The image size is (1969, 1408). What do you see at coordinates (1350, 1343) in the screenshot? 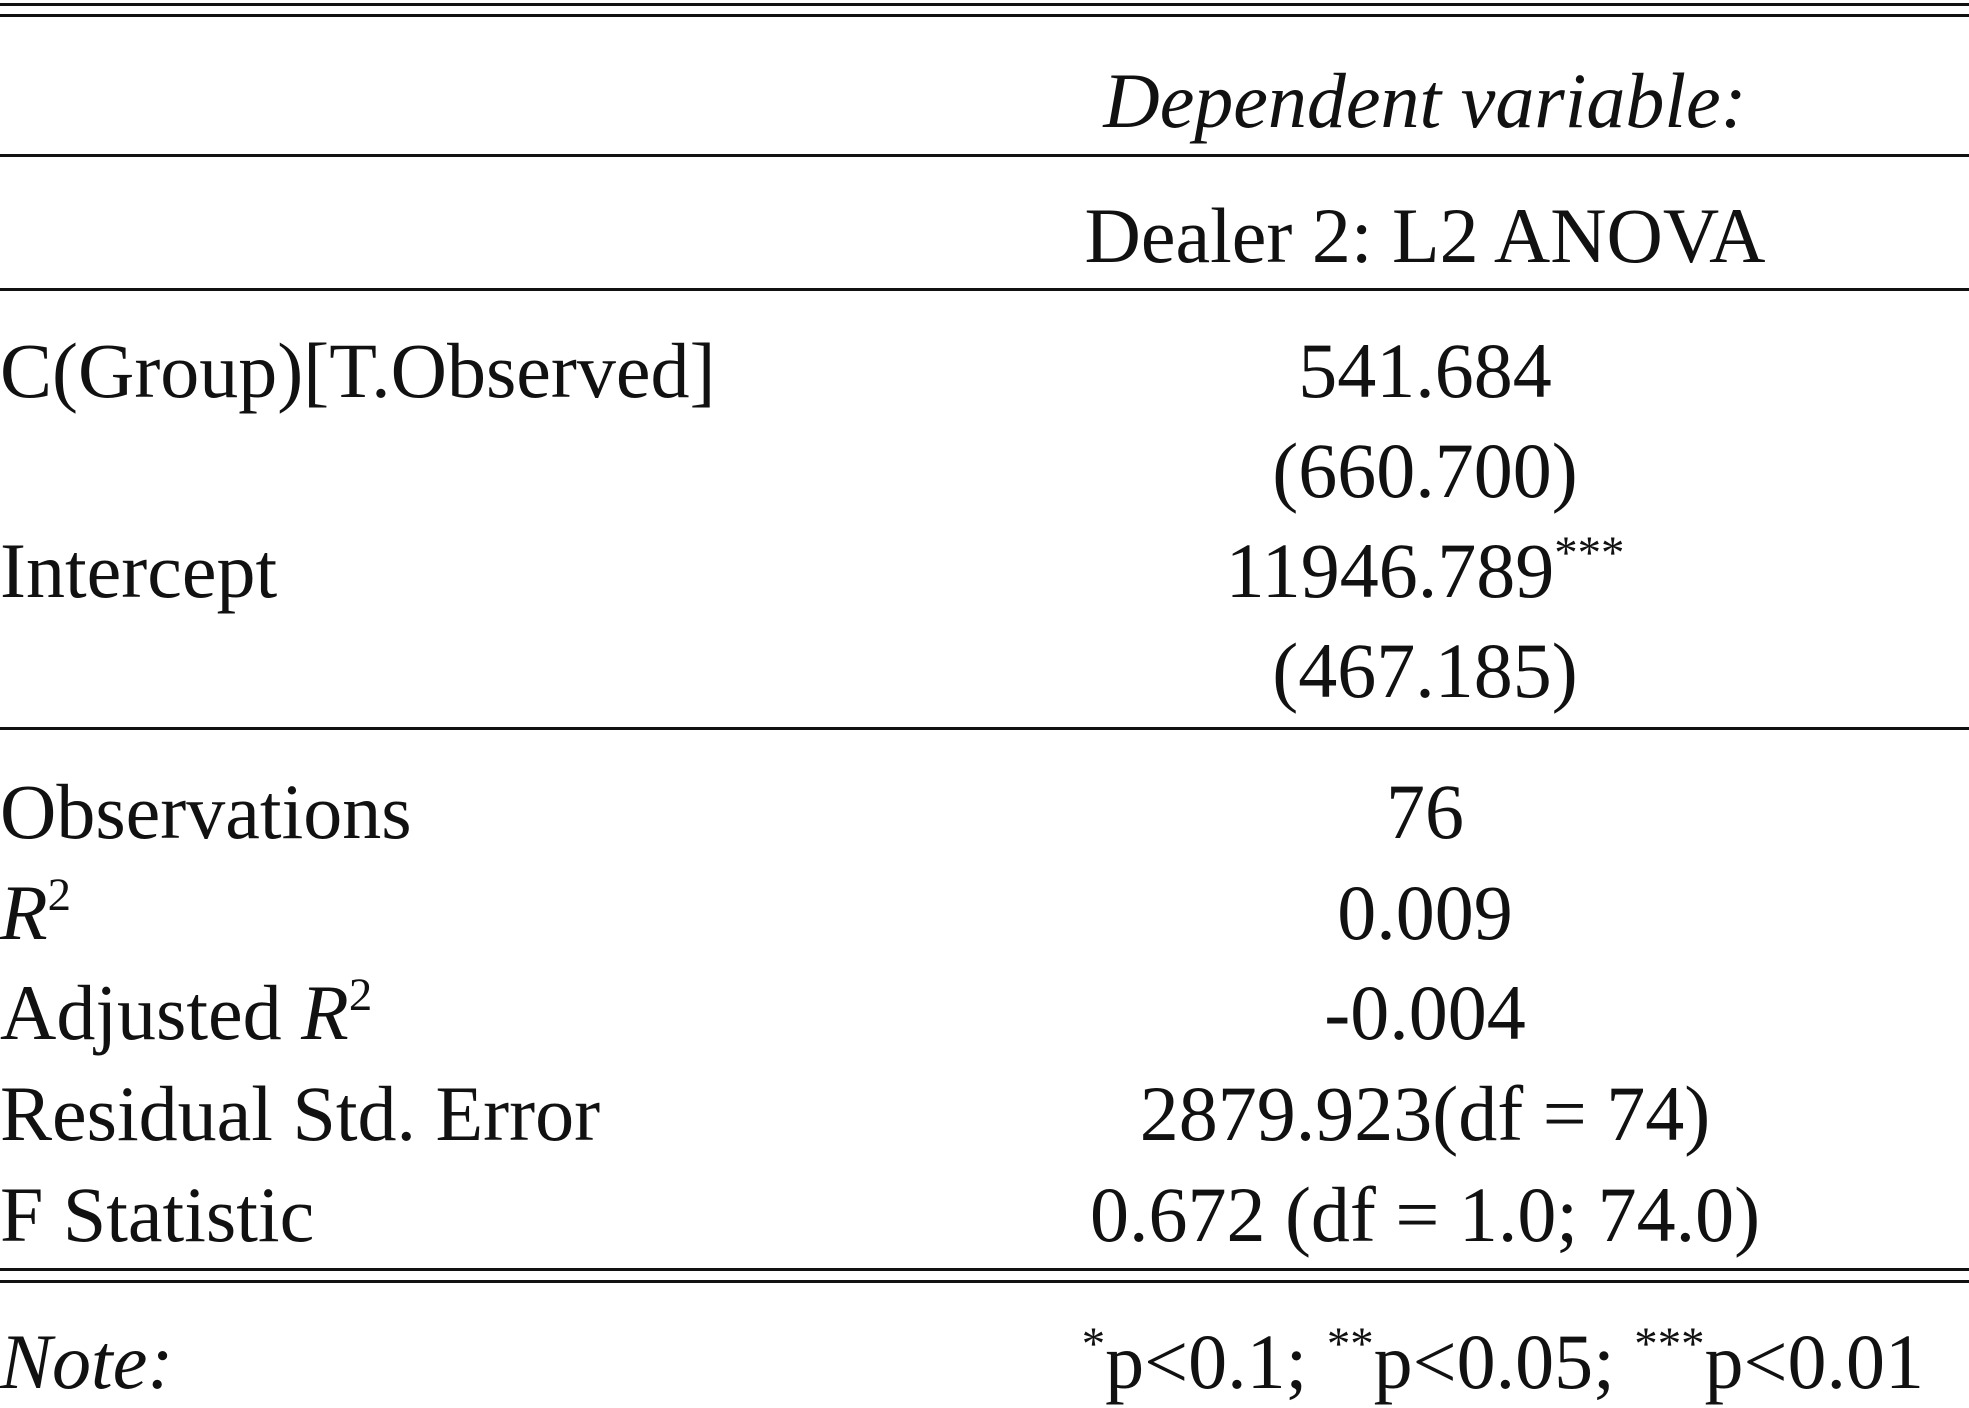
I see `note-star-2: **` at bounding box center [1350, 1343].